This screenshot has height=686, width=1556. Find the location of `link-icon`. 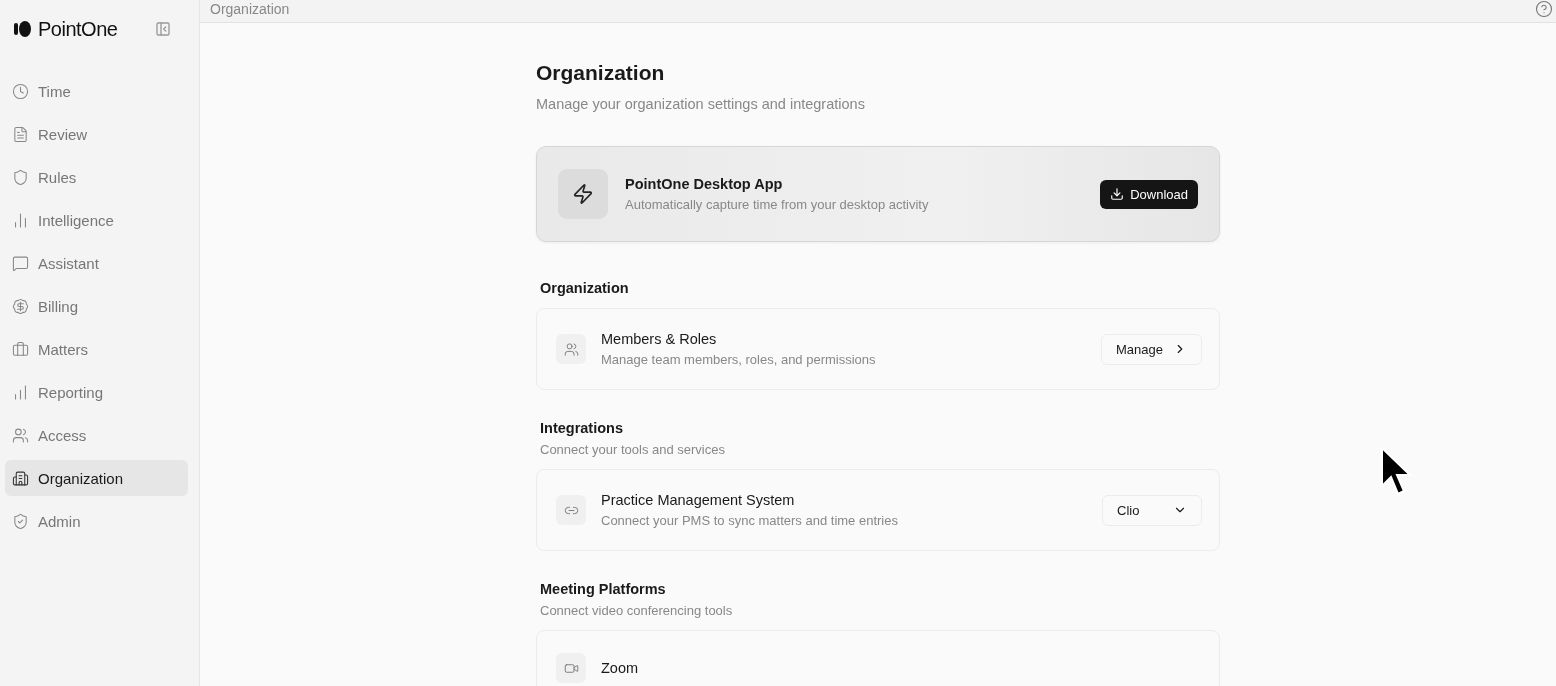

link-icon is located at coordinates (571, 510).